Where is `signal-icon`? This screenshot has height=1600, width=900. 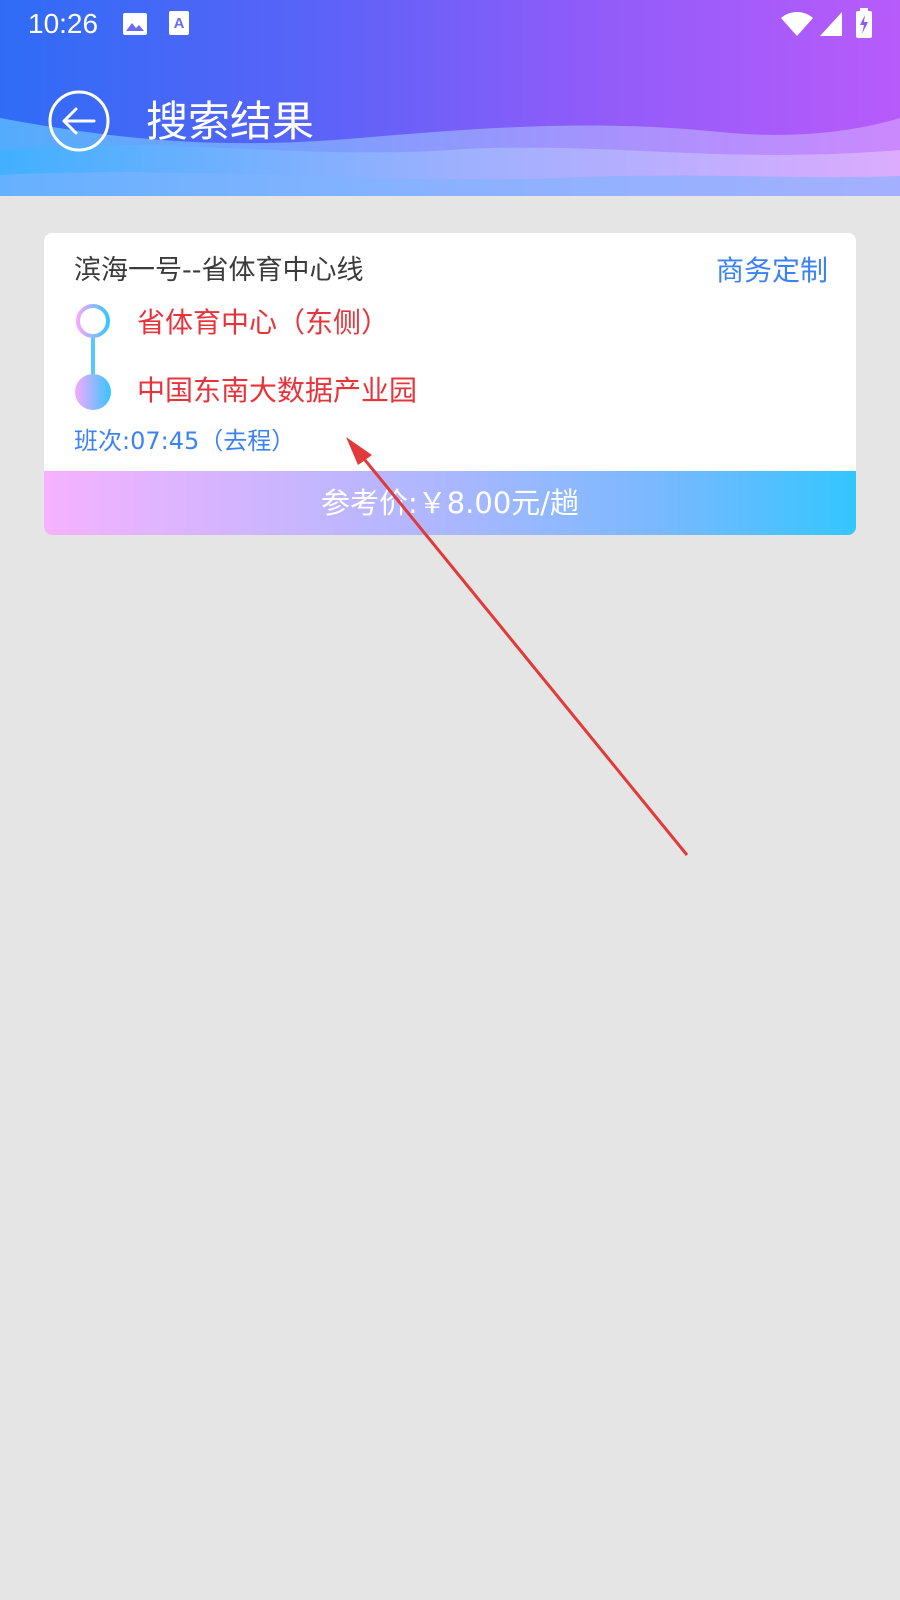 signal-icon is located at coordinates (831, 24).